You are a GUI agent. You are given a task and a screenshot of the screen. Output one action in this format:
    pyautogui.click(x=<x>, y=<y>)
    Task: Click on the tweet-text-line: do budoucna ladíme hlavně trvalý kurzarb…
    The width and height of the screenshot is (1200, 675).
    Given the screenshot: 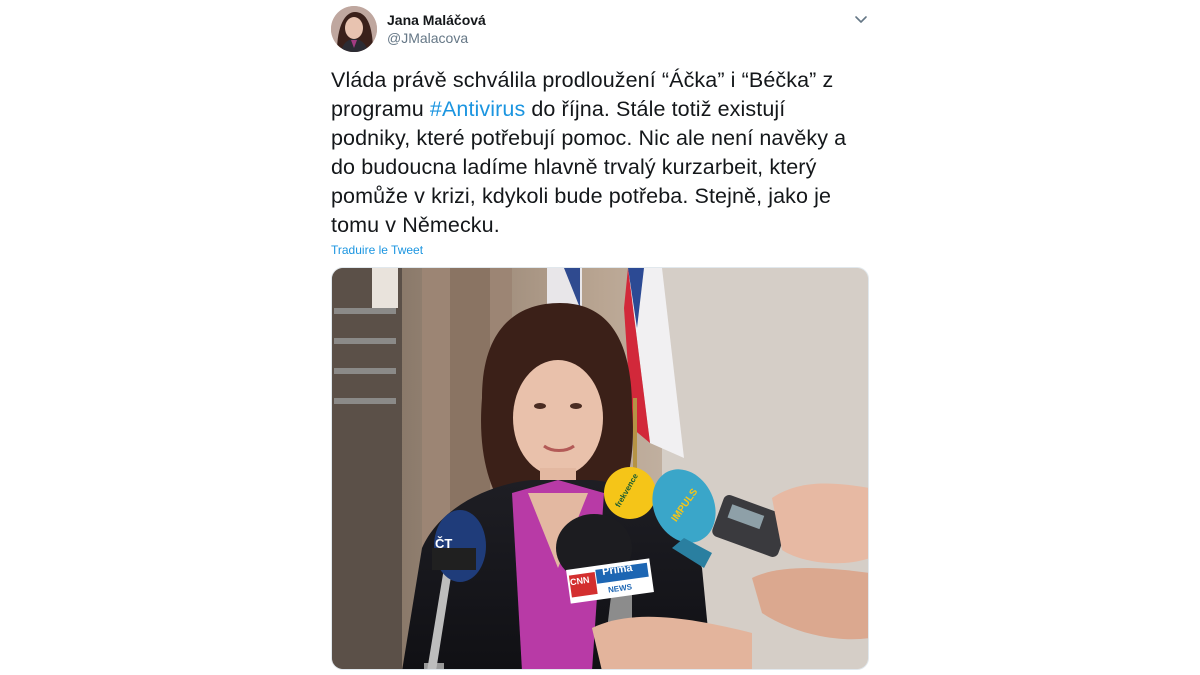 What is the action you would take?
    pyautogui.click(x=600, y=167)
    